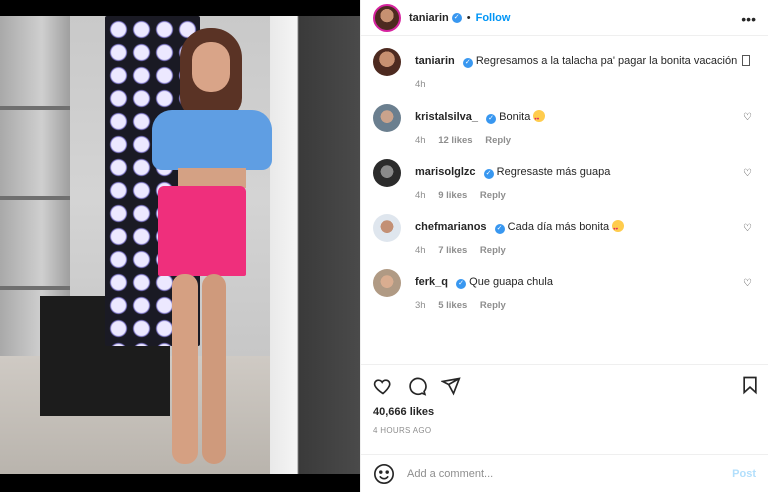 The width and height of the screenshot is (768, 492). Describe the element at coordinates (564, 412) in the screenshot. I see `likes-count: 40,666 likes` at that location.